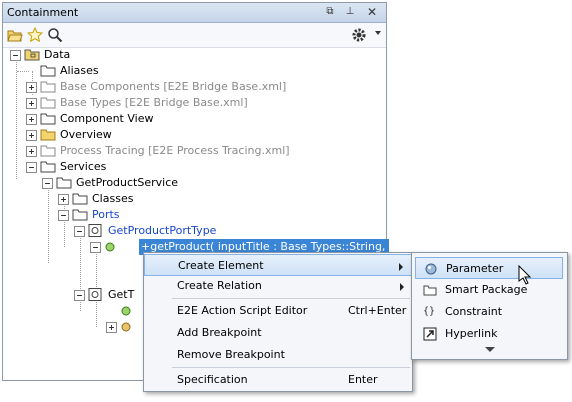 The height and width of the screenshot is (402, 572). I want to click on scroll-down-arrow-icon, so click(490, 349).